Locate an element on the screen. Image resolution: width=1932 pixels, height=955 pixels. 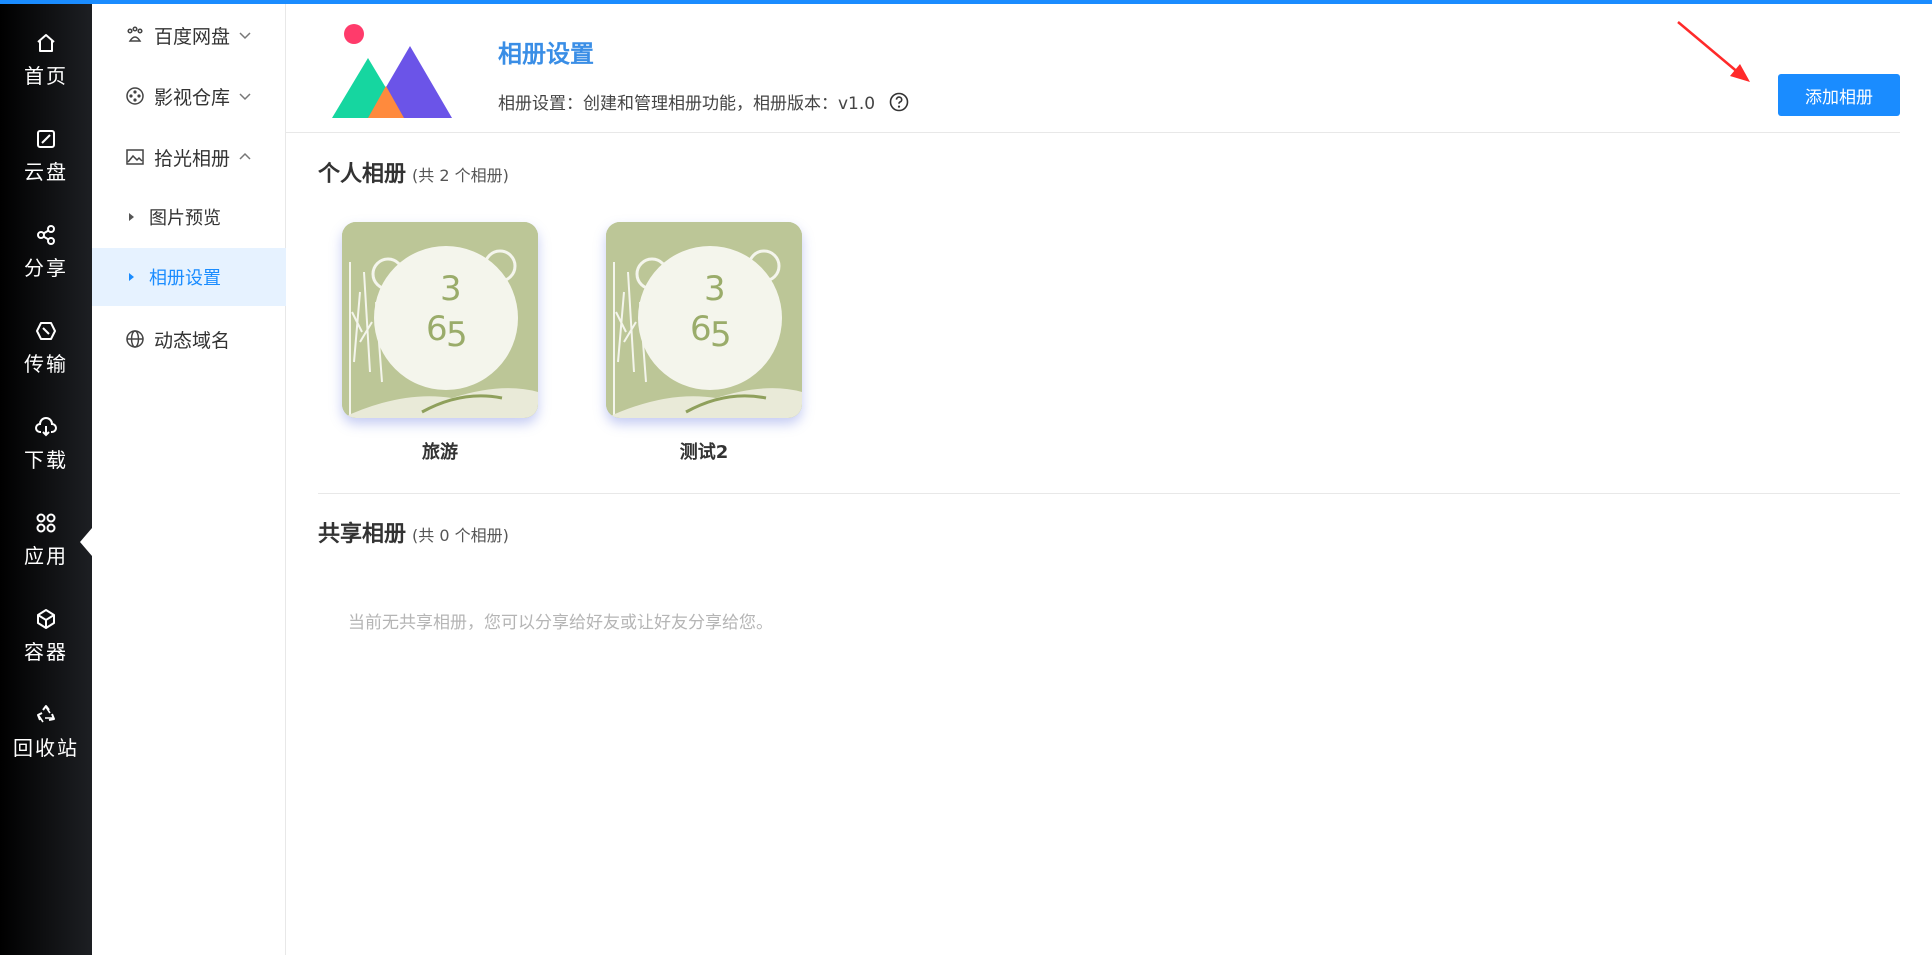
help-icon is located at coordinates (899, 102).